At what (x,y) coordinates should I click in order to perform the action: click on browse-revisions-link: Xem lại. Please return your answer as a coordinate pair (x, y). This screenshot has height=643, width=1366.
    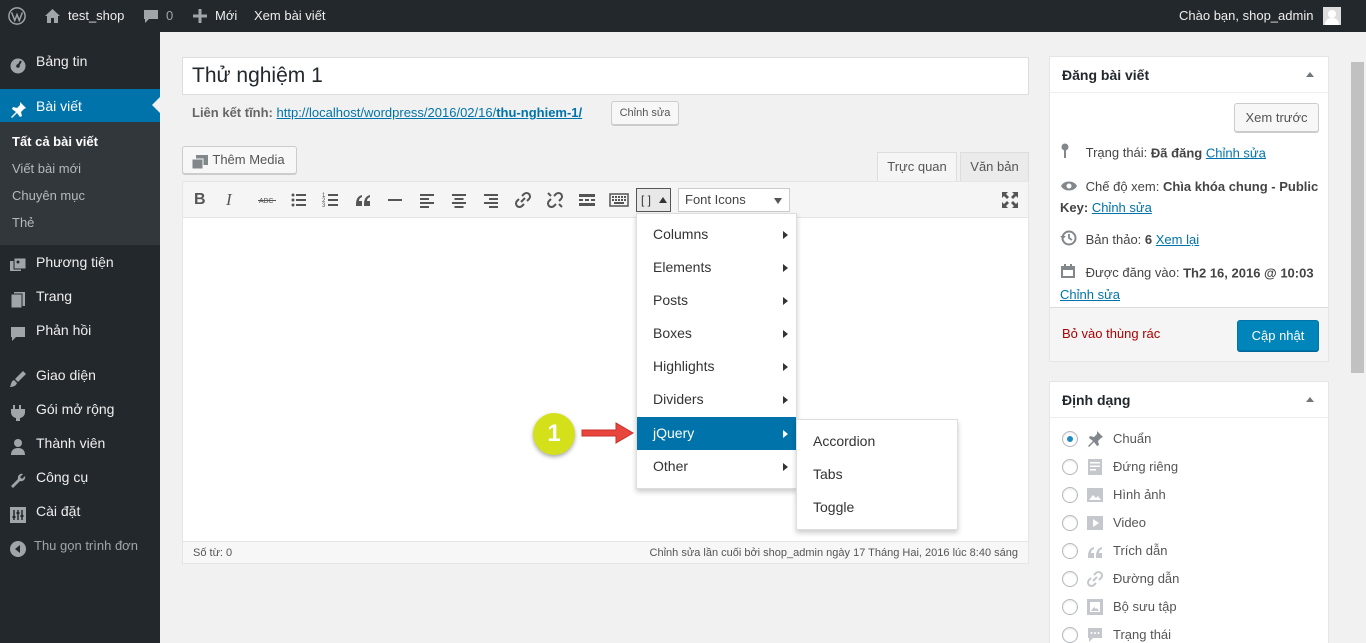
    Looking at the image, I should click on (1177, 239).